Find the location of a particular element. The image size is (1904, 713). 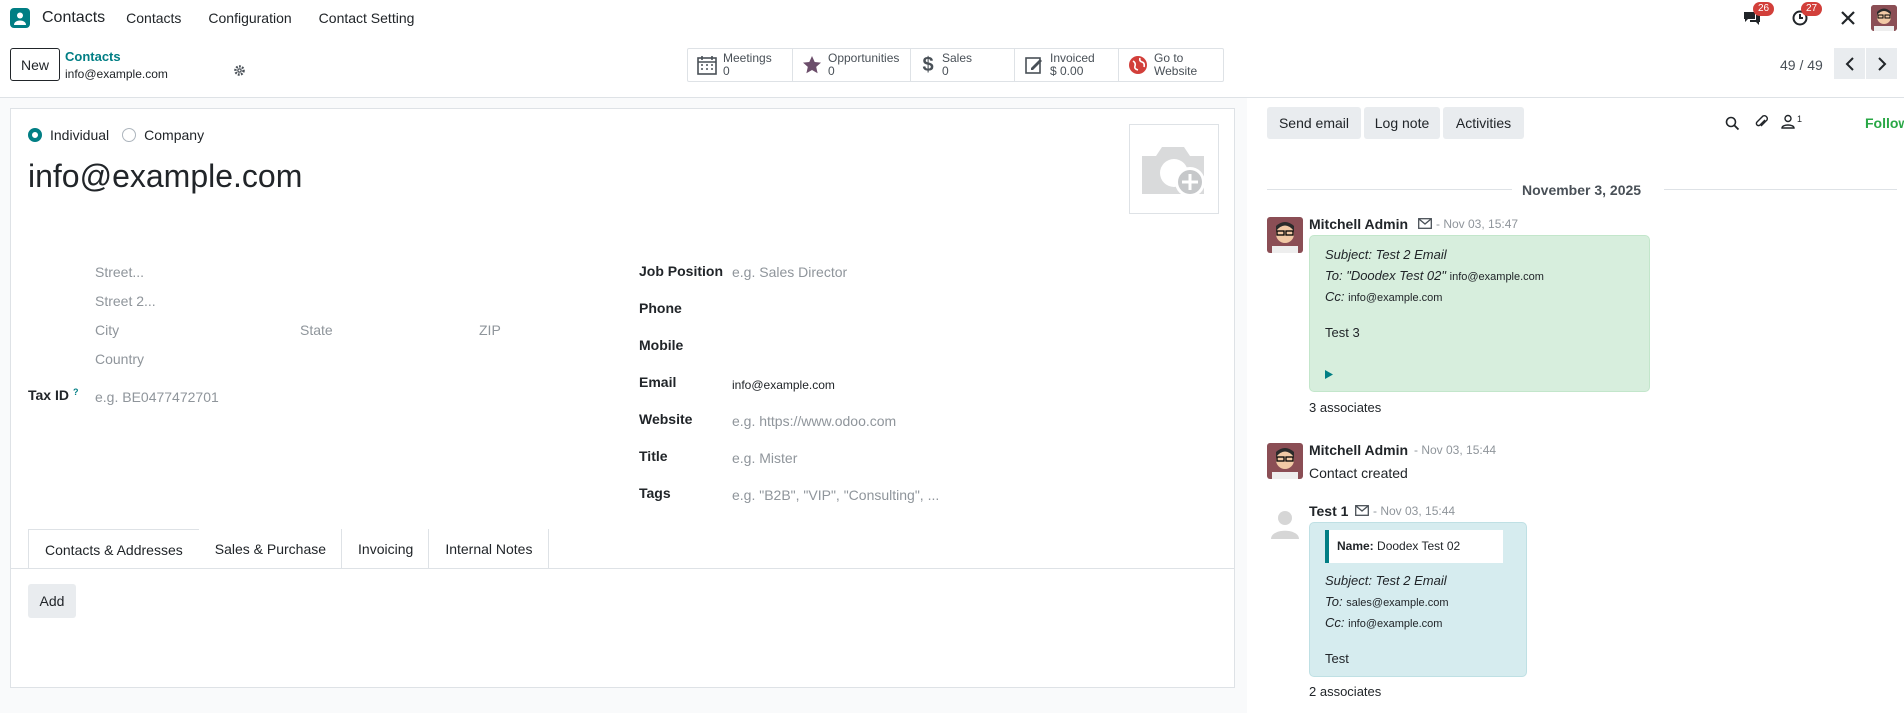

send-email-button: Send email is located at coordinates (1314, 123).